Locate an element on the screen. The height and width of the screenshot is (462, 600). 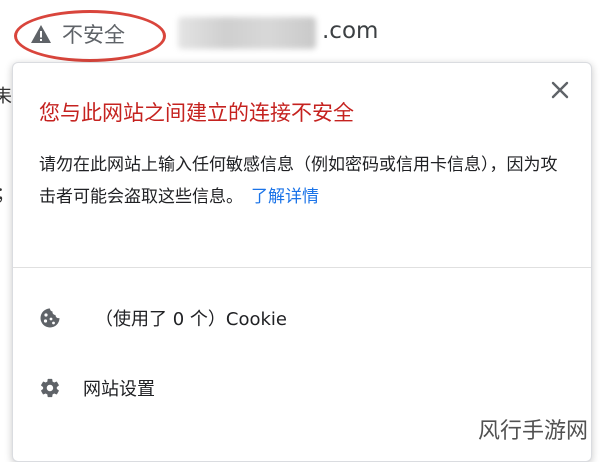
watermark: 风行手游网 is located at coordinates (532, 431).